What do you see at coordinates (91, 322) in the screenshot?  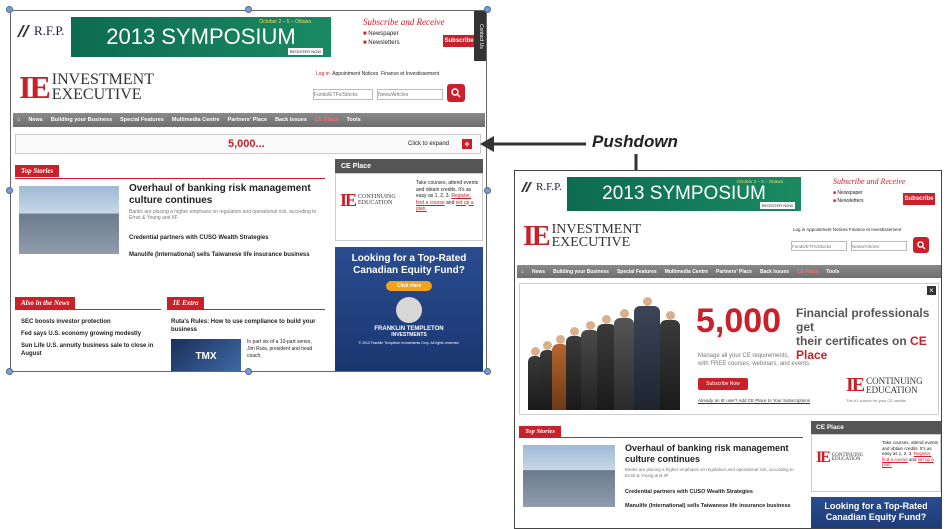 I see `news-item-sec: SEC boosts investor protection` at bounding box center [91, 322].